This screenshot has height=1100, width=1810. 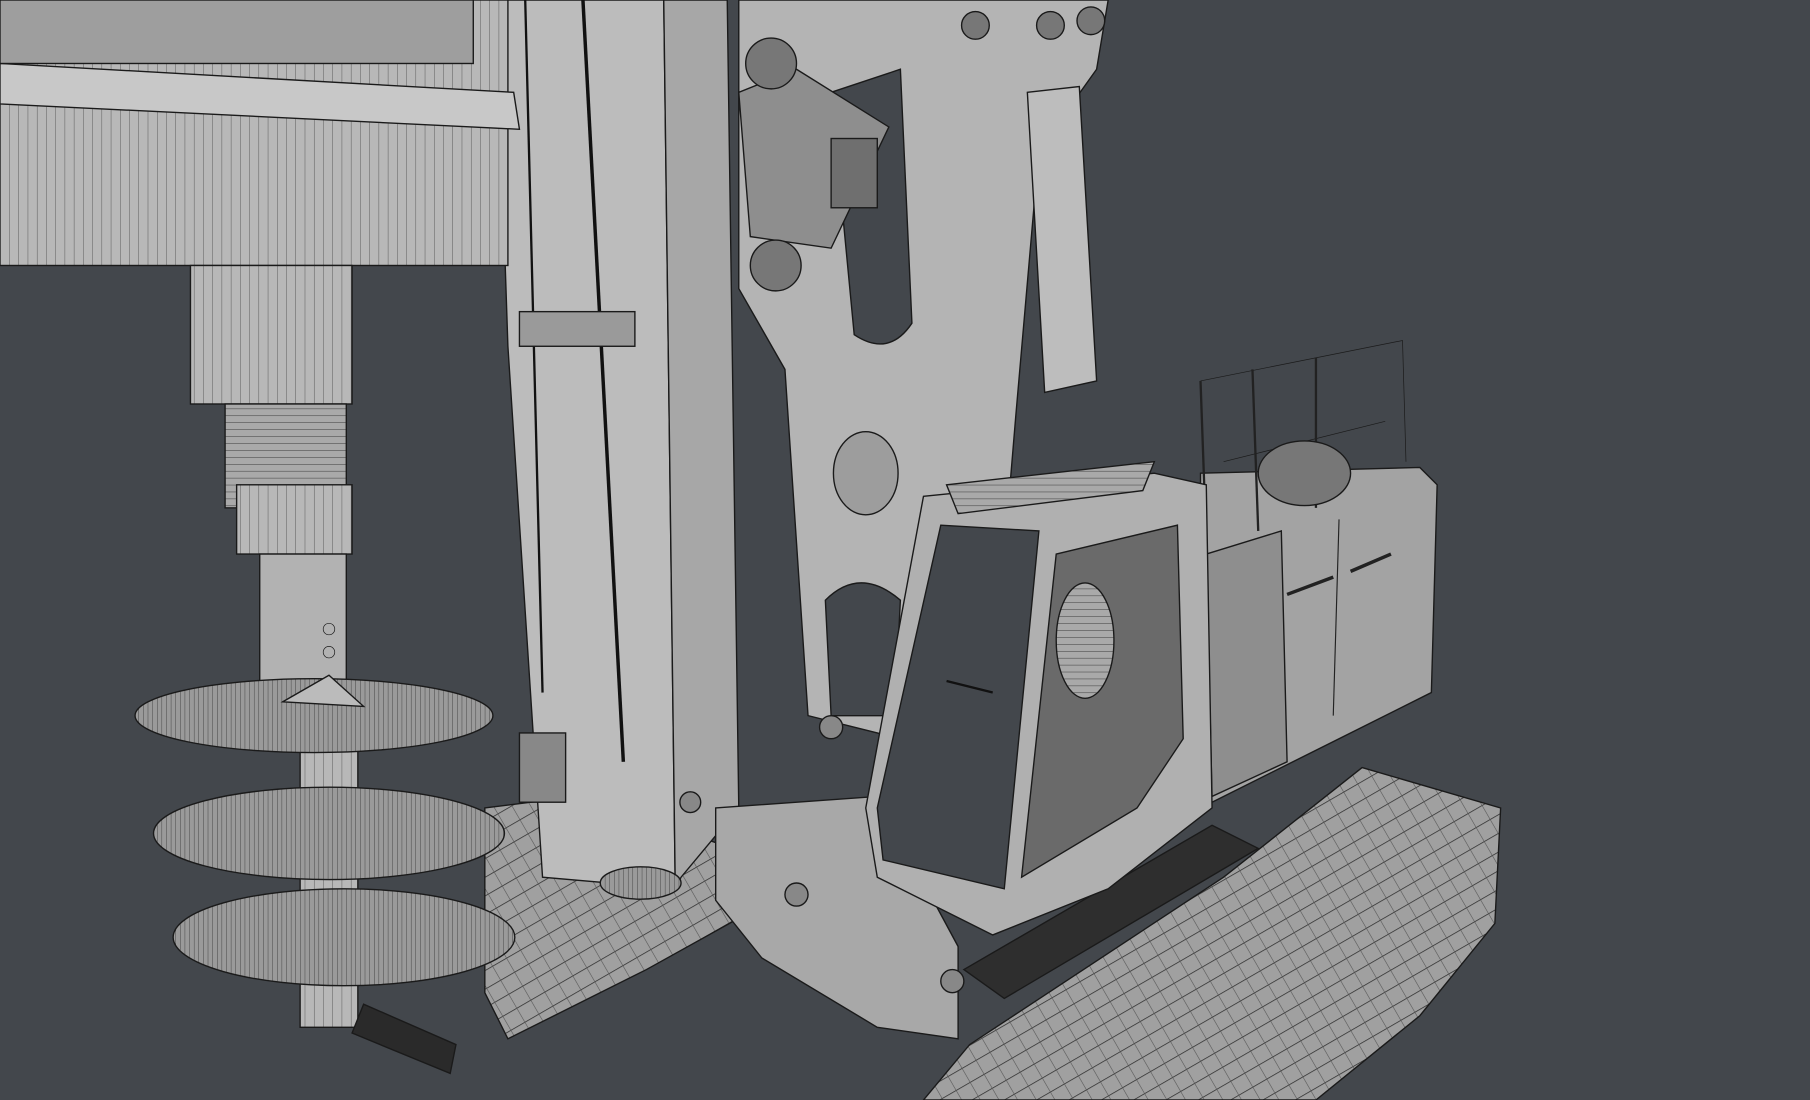 I want to click on mast, so click(x=617, y=450).